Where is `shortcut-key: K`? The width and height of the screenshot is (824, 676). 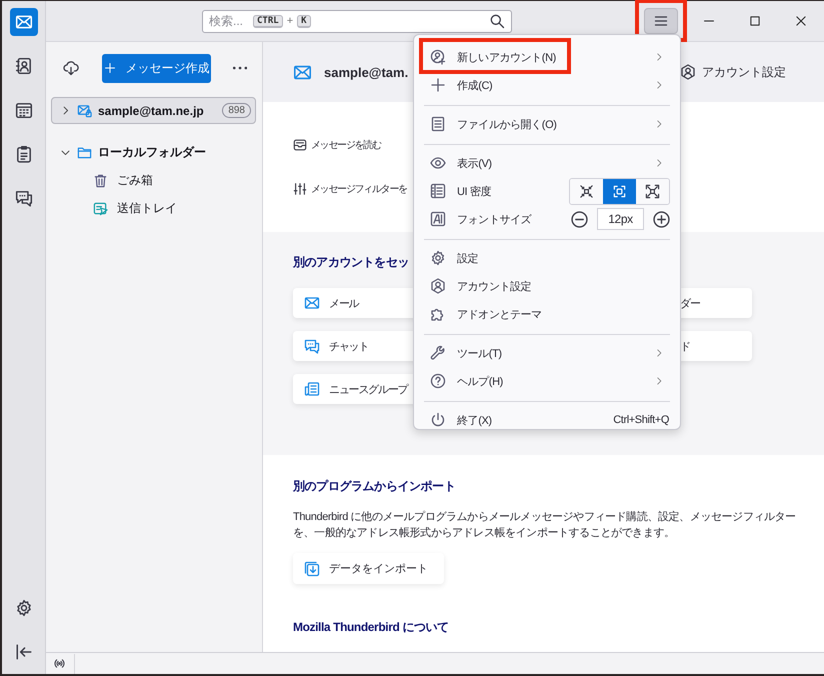 shortcut-key: K is located at coordinates (304, 21).